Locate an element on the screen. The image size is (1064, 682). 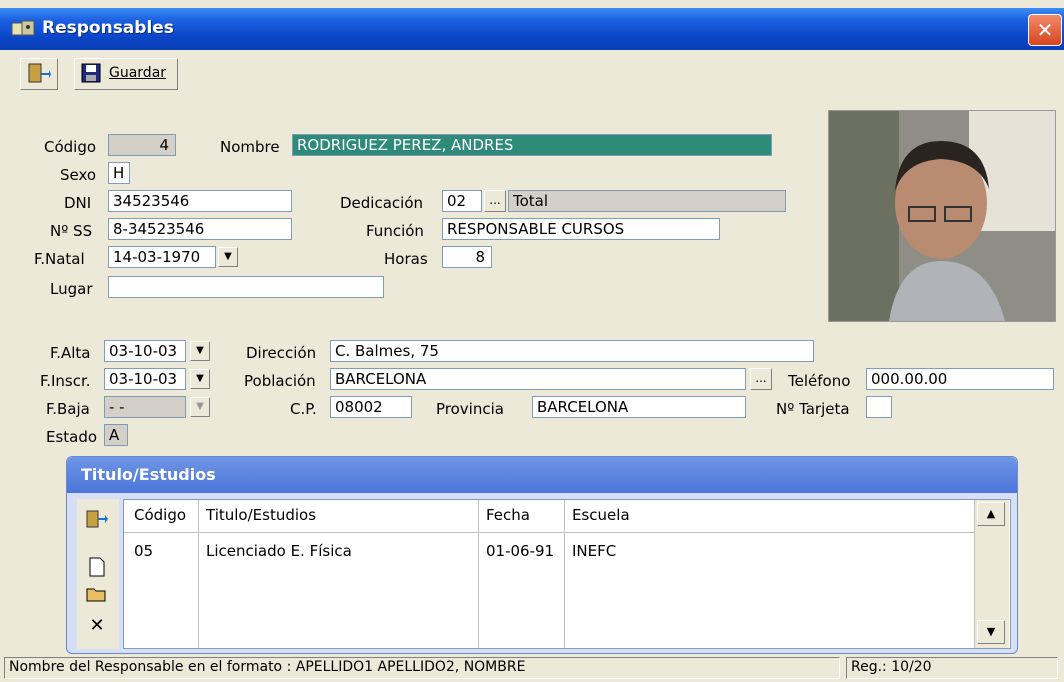
fnatal-field: 14-03-1970 is located at coordinates (162, 257).